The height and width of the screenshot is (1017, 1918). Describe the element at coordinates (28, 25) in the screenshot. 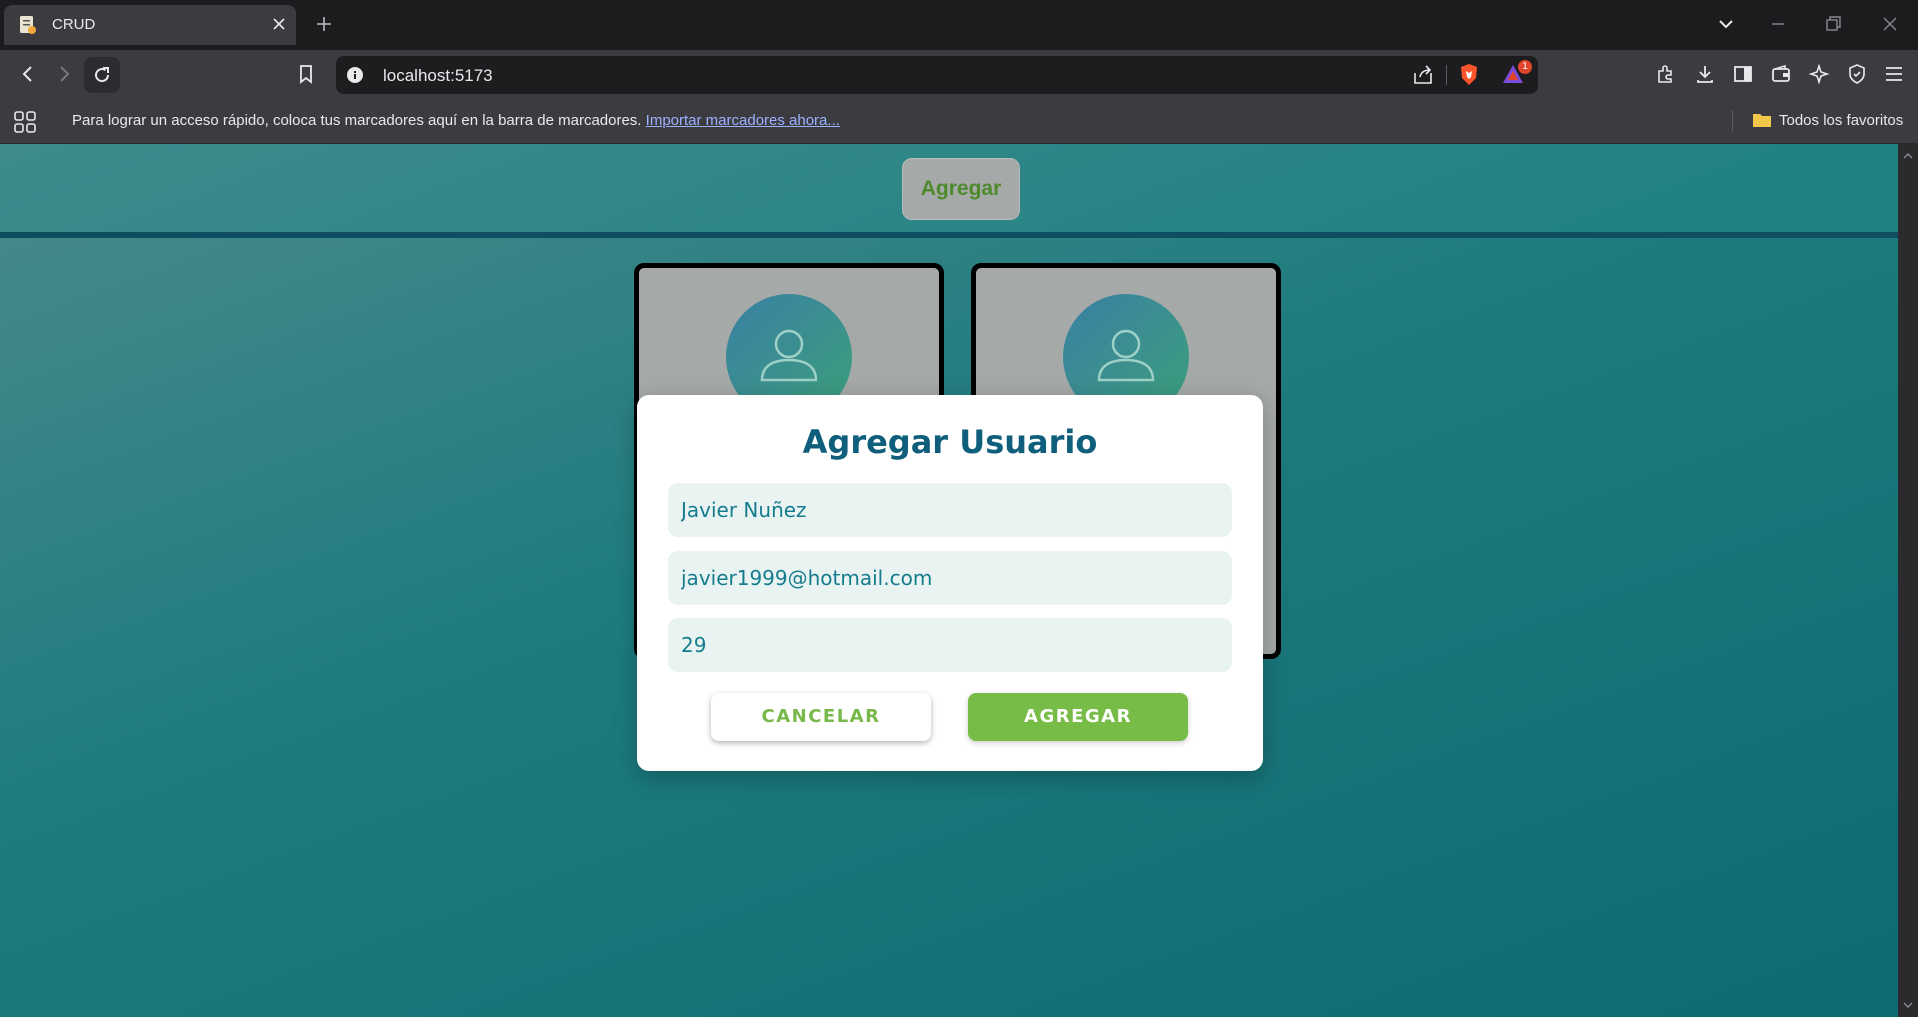

I see `document-icon` at that location.